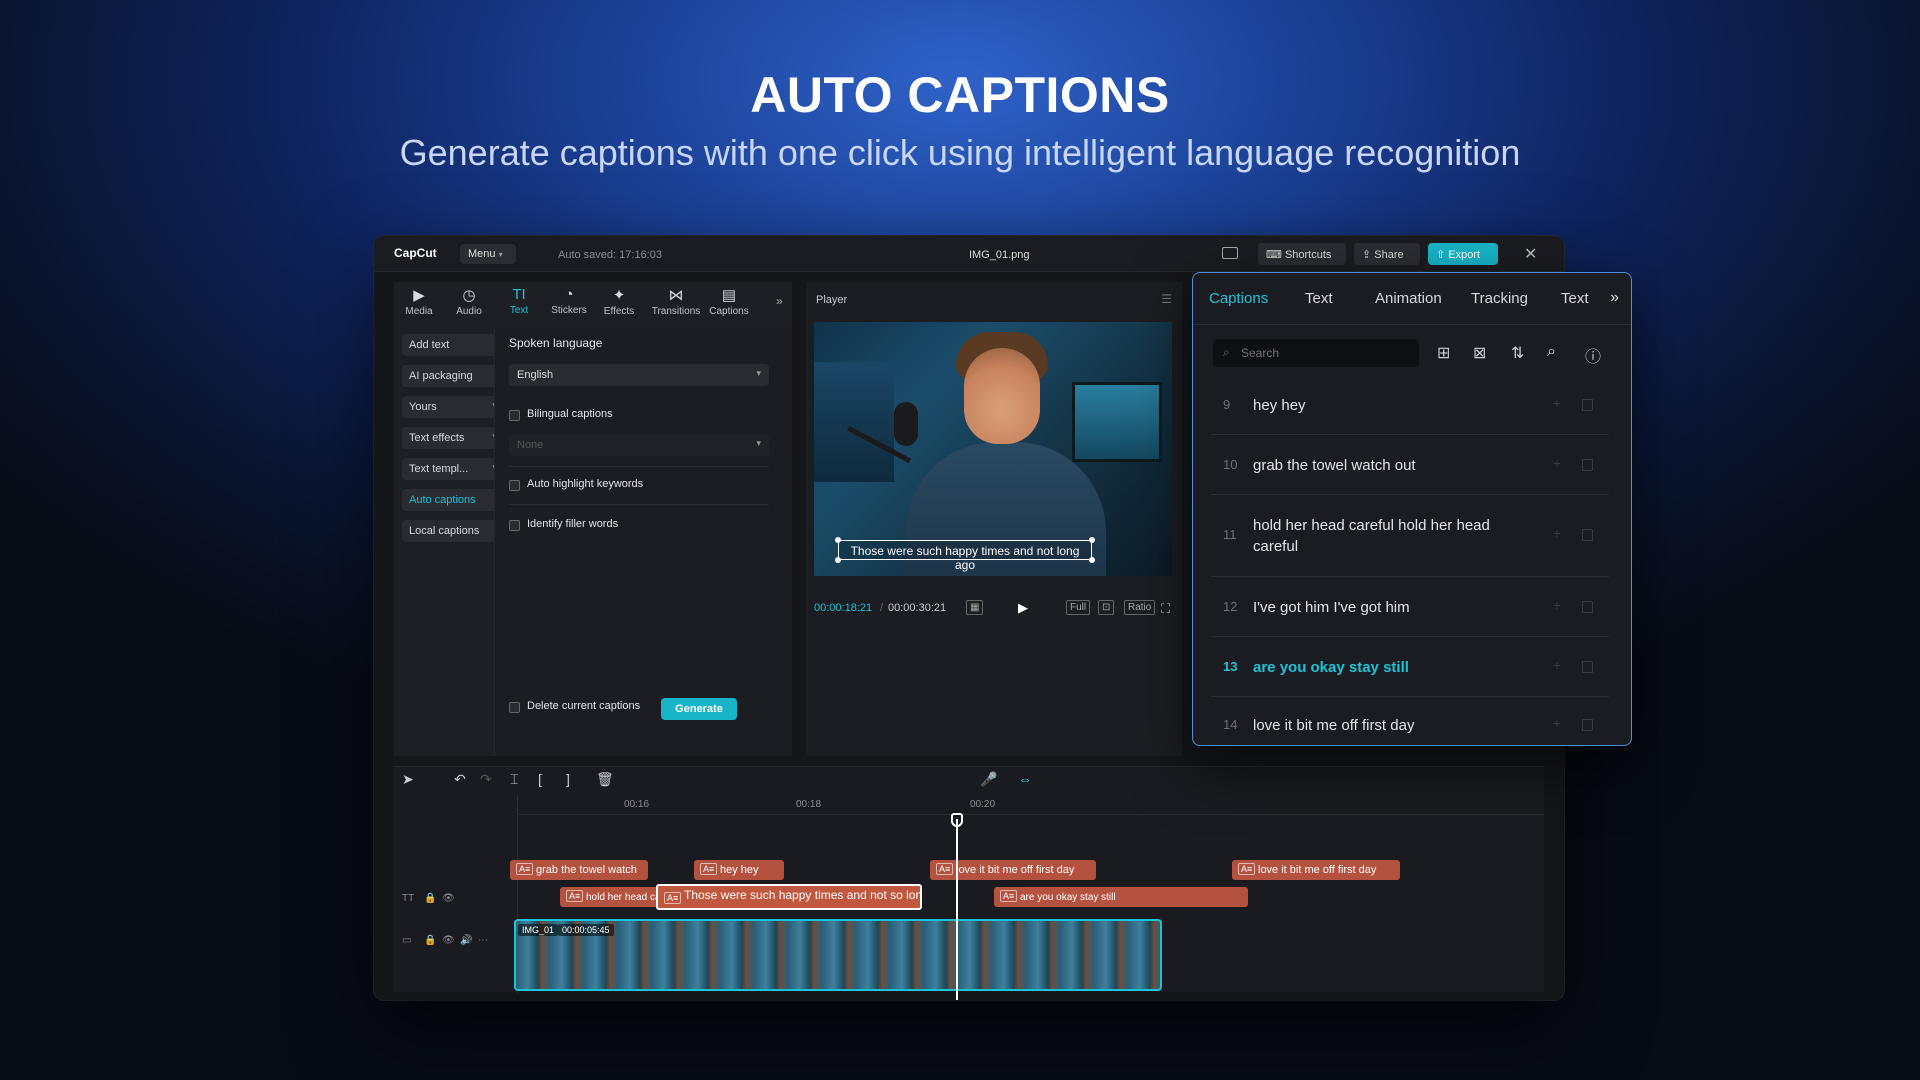 The width and height of the screenshot is (1920, 1080). Describe the element at coordinates (1387, 254) in the screenshot. I see `share-button: ⇪ Share` at that location.